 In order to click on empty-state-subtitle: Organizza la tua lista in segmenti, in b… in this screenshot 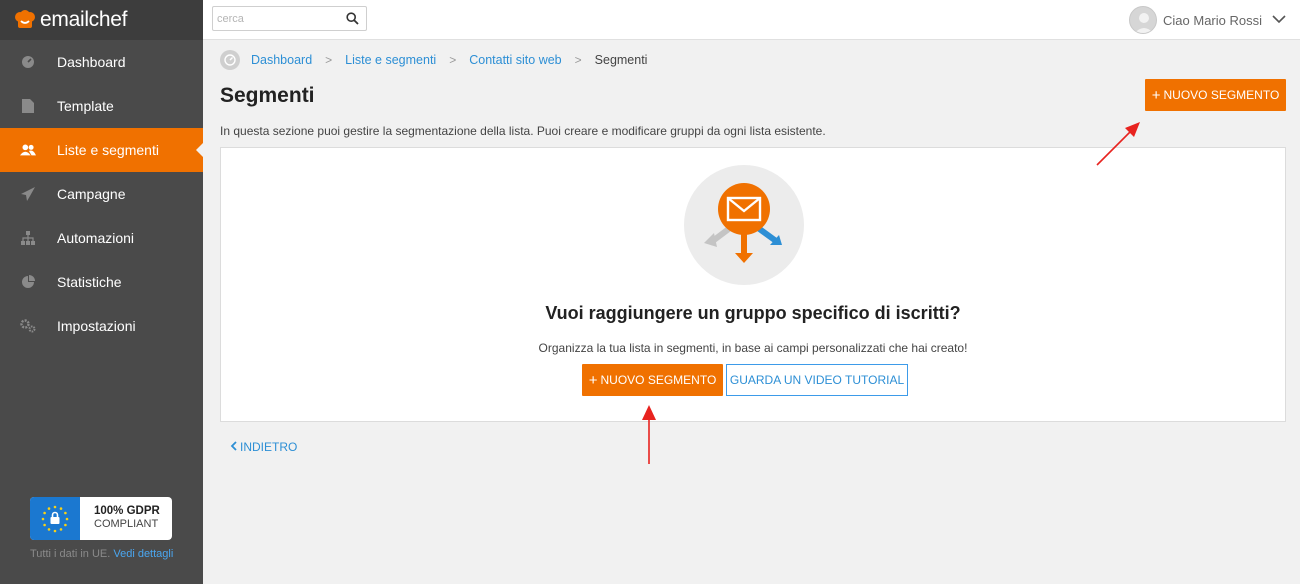, I will do `click(753, 348)`.